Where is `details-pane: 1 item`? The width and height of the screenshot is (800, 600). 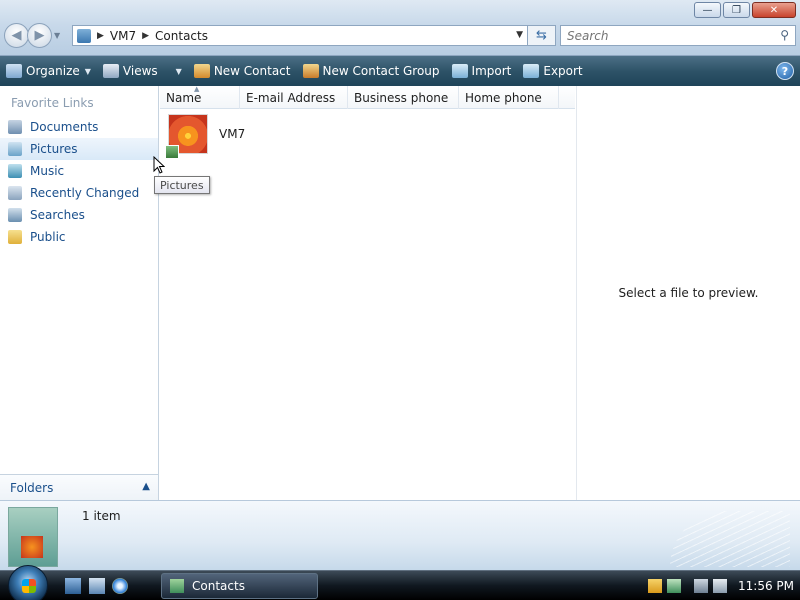
details-pane: 1 item is located at coordinates (400, 535).